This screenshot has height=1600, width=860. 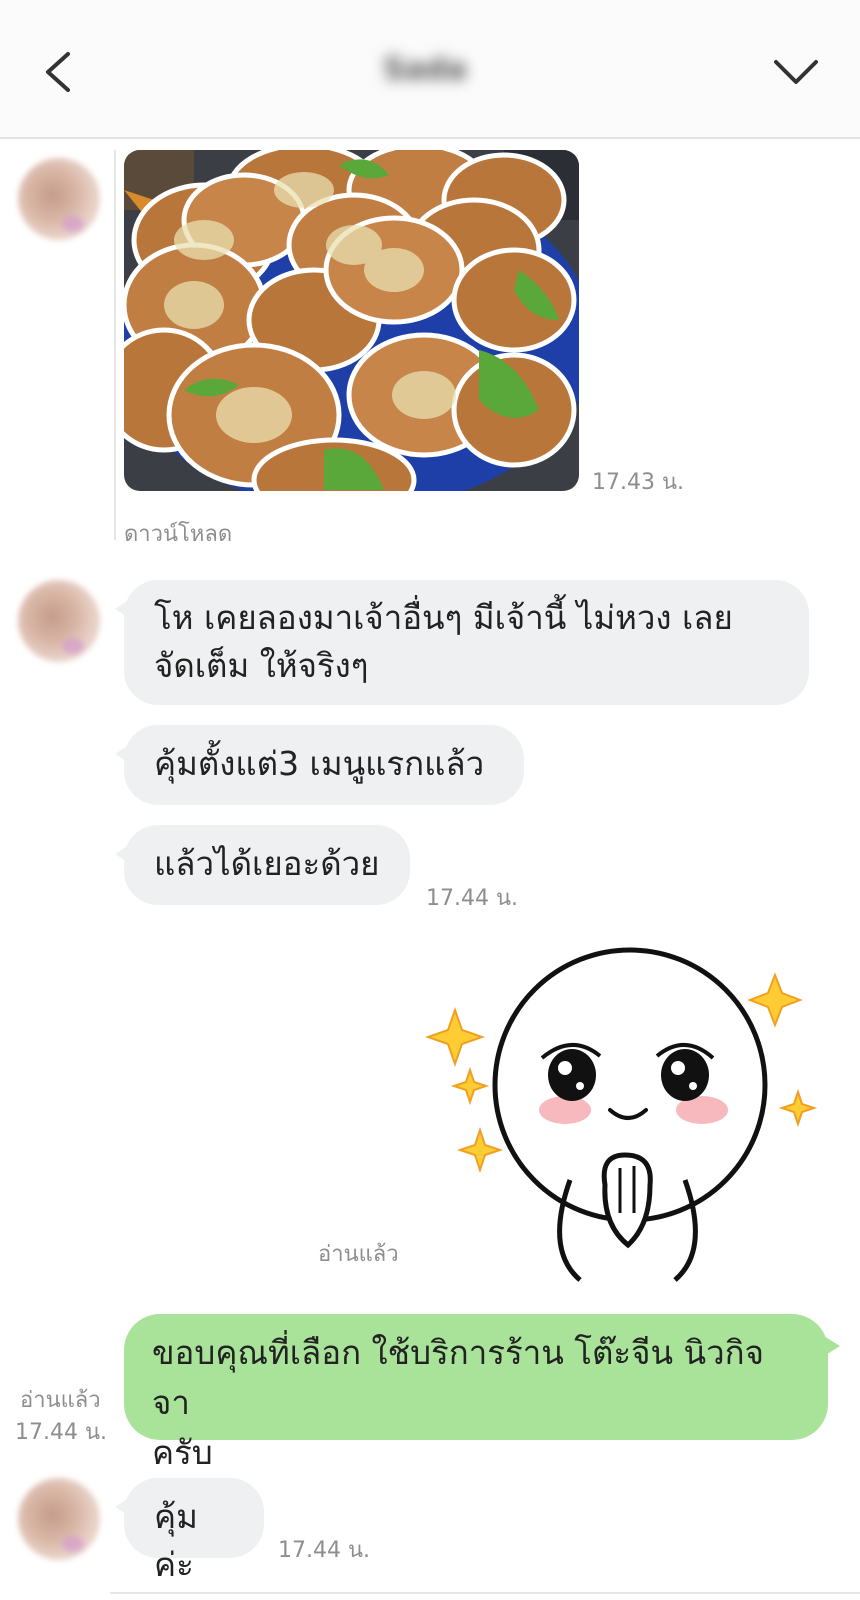 I want to click on food-photo, so click(x=351, y=320).